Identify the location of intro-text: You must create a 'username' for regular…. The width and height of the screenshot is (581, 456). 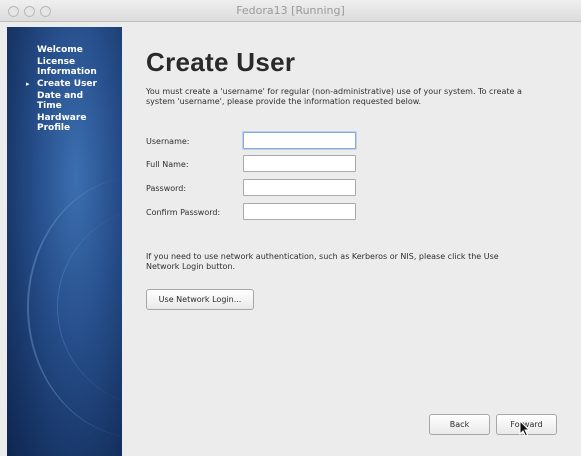
(334, 96).